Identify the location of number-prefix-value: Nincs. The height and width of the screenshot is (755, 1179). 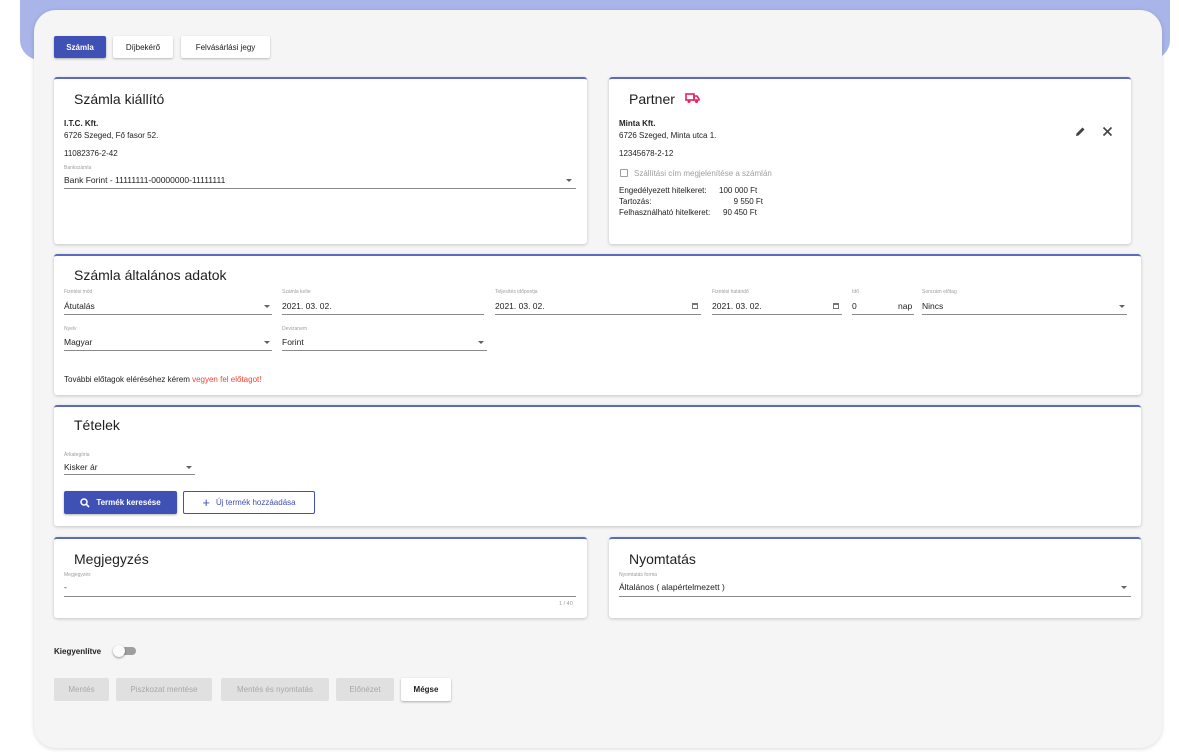
(932, 306).